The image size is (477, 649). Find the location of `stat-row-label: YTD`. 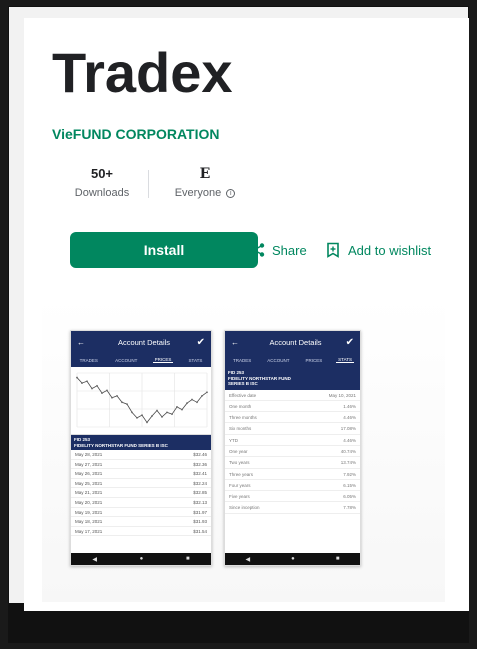

stat-row-label: YTD is located at coordinates (233, 440).